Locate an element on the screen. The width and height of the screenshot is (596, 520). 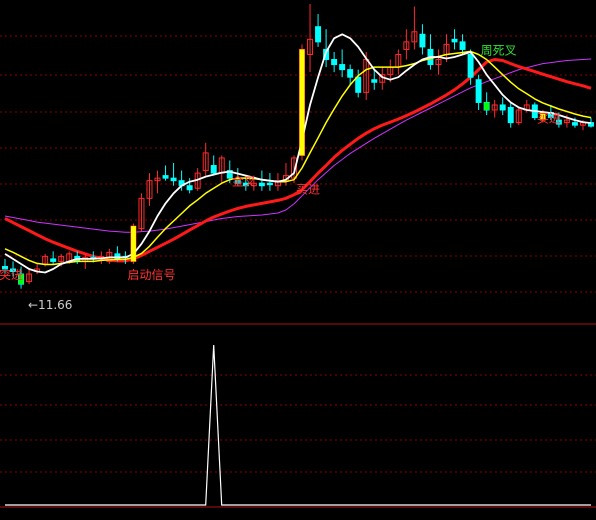
signal-annotation: 启动信号 is located at coordinates (151, 275).